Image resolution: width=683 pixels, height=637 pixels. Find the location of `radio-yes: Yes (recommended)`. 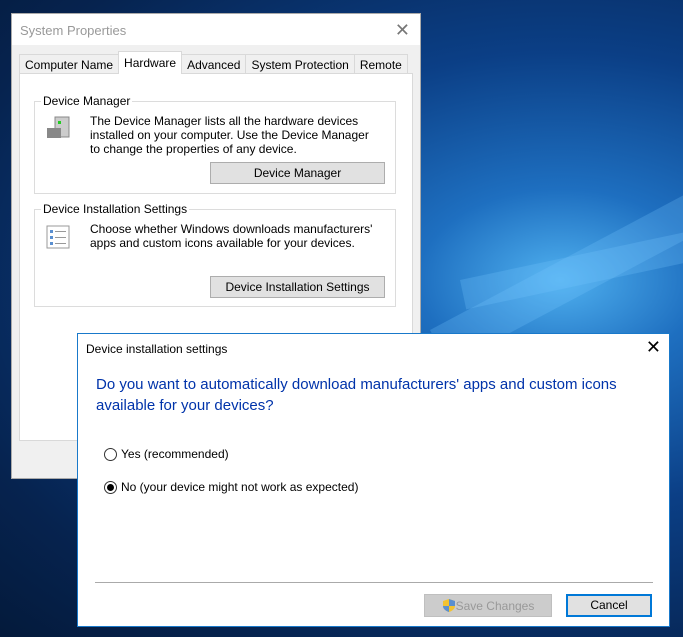

radio-yes: Yes (recommended) is located at coordinates (166, 454).